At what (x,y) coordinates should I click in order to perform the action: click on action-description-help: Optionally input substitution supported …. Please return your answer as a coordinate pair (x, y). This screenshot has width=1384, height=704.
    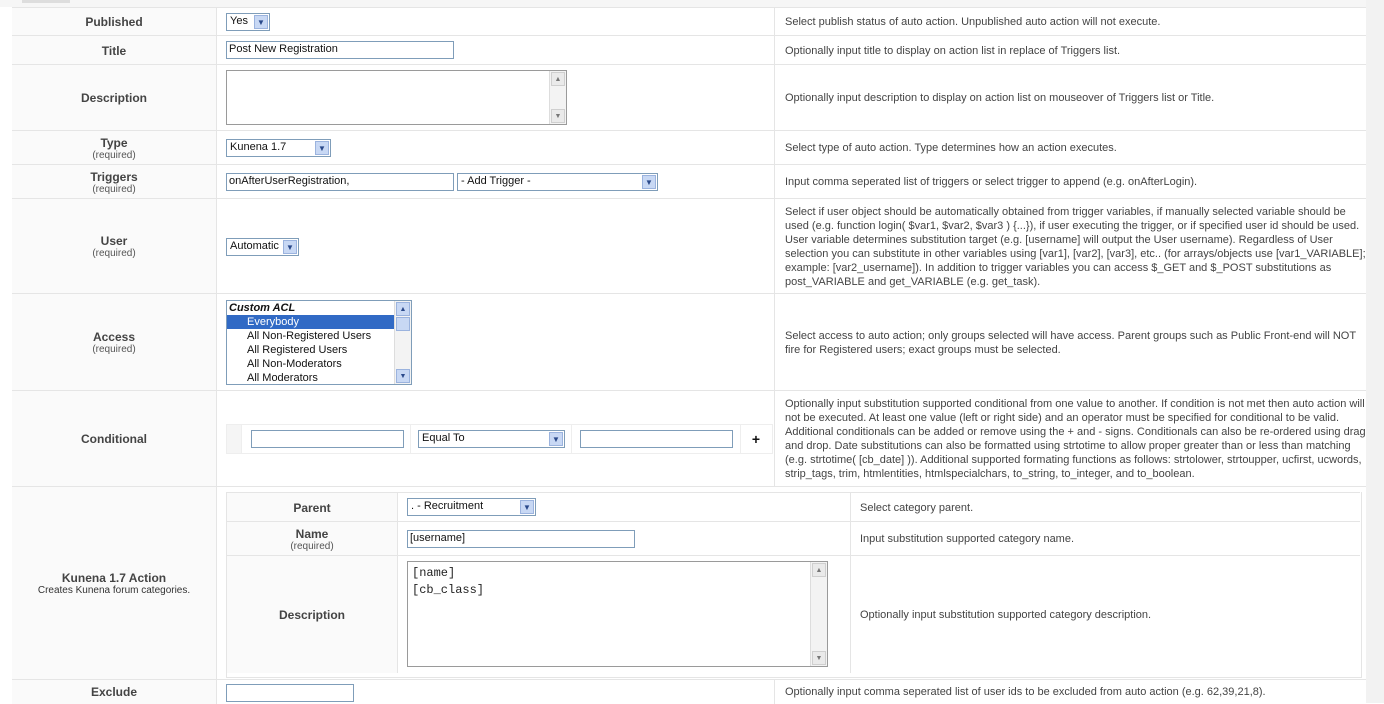
    Looking at the image, I should click on (1006, 614).